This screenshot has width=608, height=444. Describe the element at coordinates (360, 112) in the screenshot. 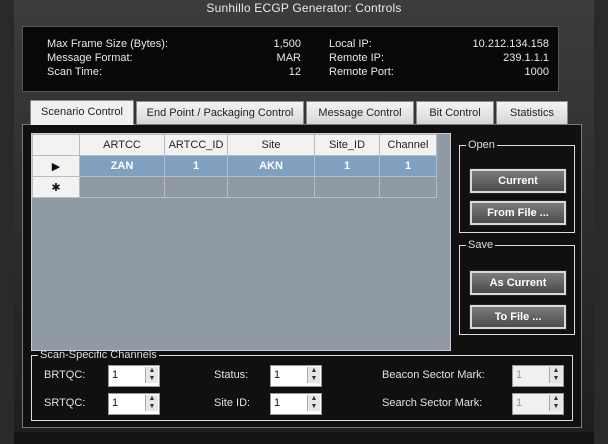

I see `tab-message-control: Message Control` at that location.